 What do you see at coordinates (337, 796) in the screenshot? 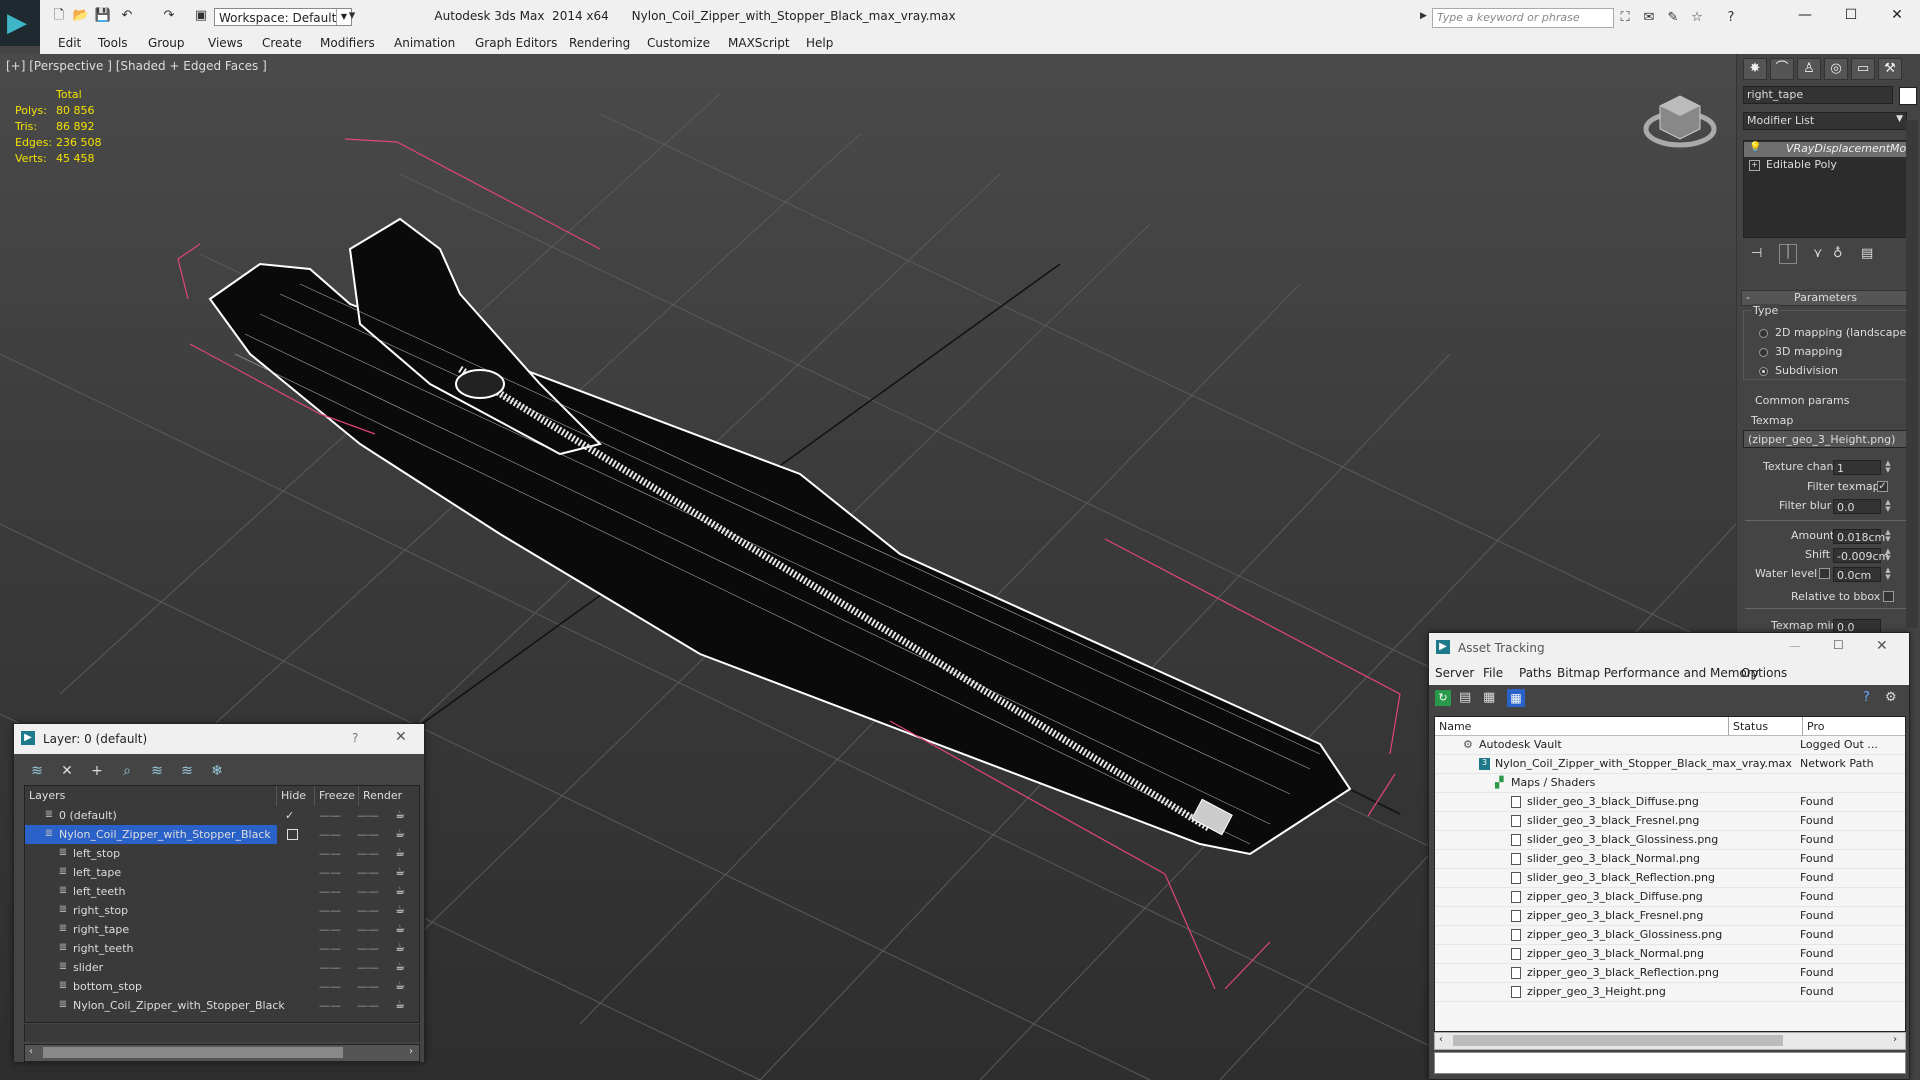
I see `column-header-freeze: Freeze` at bounding box center [337, 796].